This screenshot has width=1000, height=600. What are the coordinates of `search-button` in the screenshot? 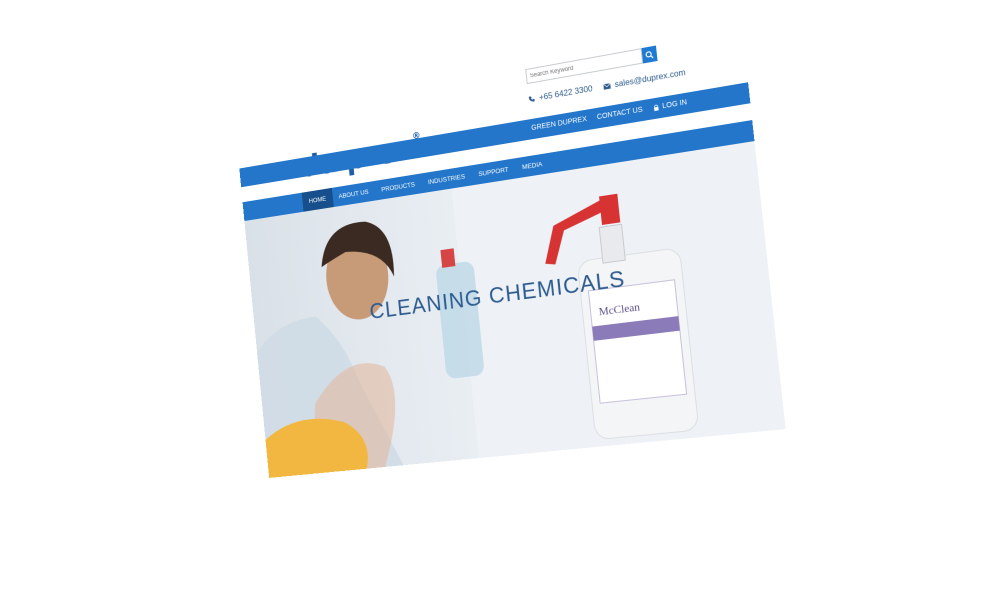 It's located at (649, 55).